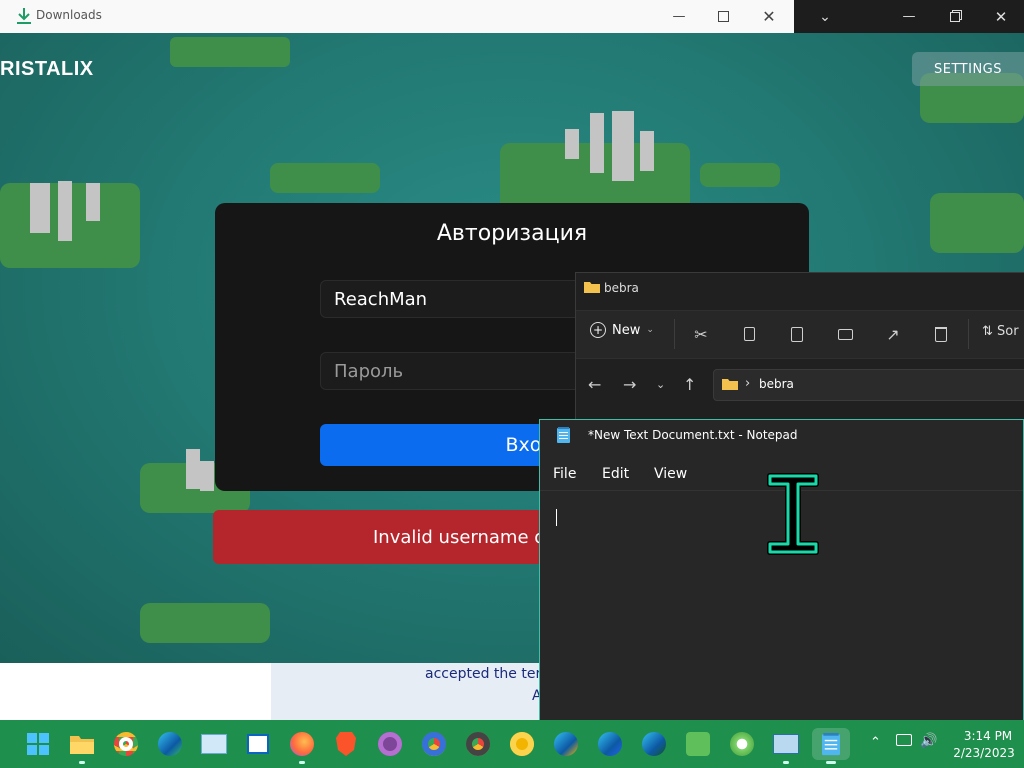 This screenshot has width=1024, height=768. I want to click on start-button, so click(38, 744).